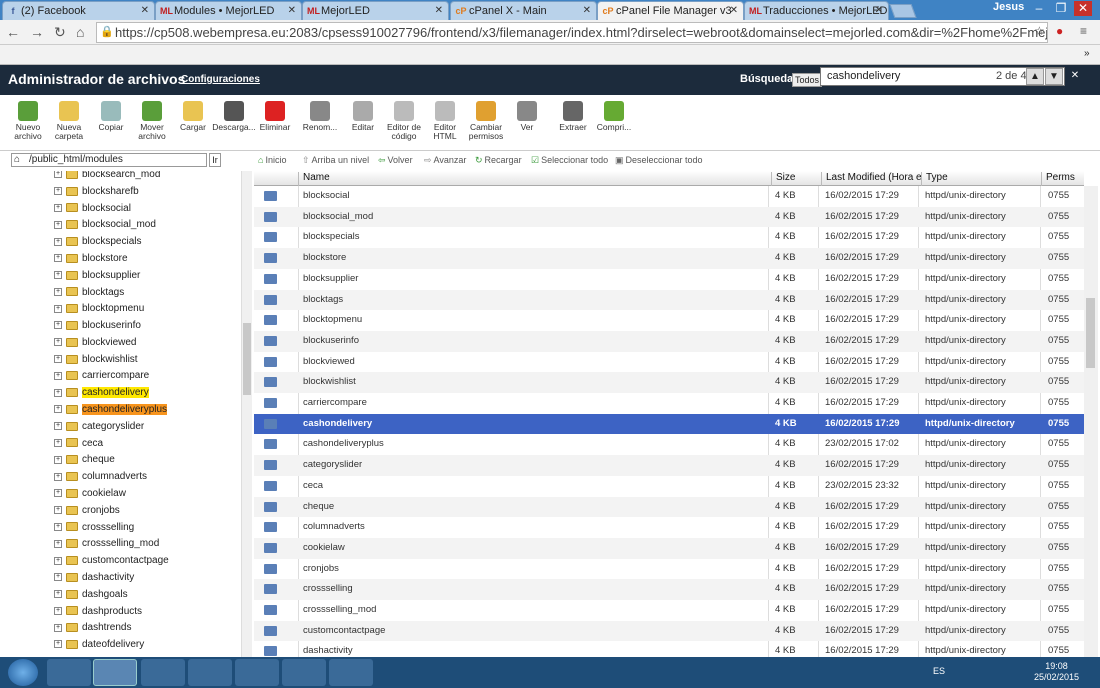 Image resolution: width=1100 pixels, height=688 pixels. Describe the element at coordinates (78, 446) in the screenshot. I see `tree-item: + ceca` at that location.